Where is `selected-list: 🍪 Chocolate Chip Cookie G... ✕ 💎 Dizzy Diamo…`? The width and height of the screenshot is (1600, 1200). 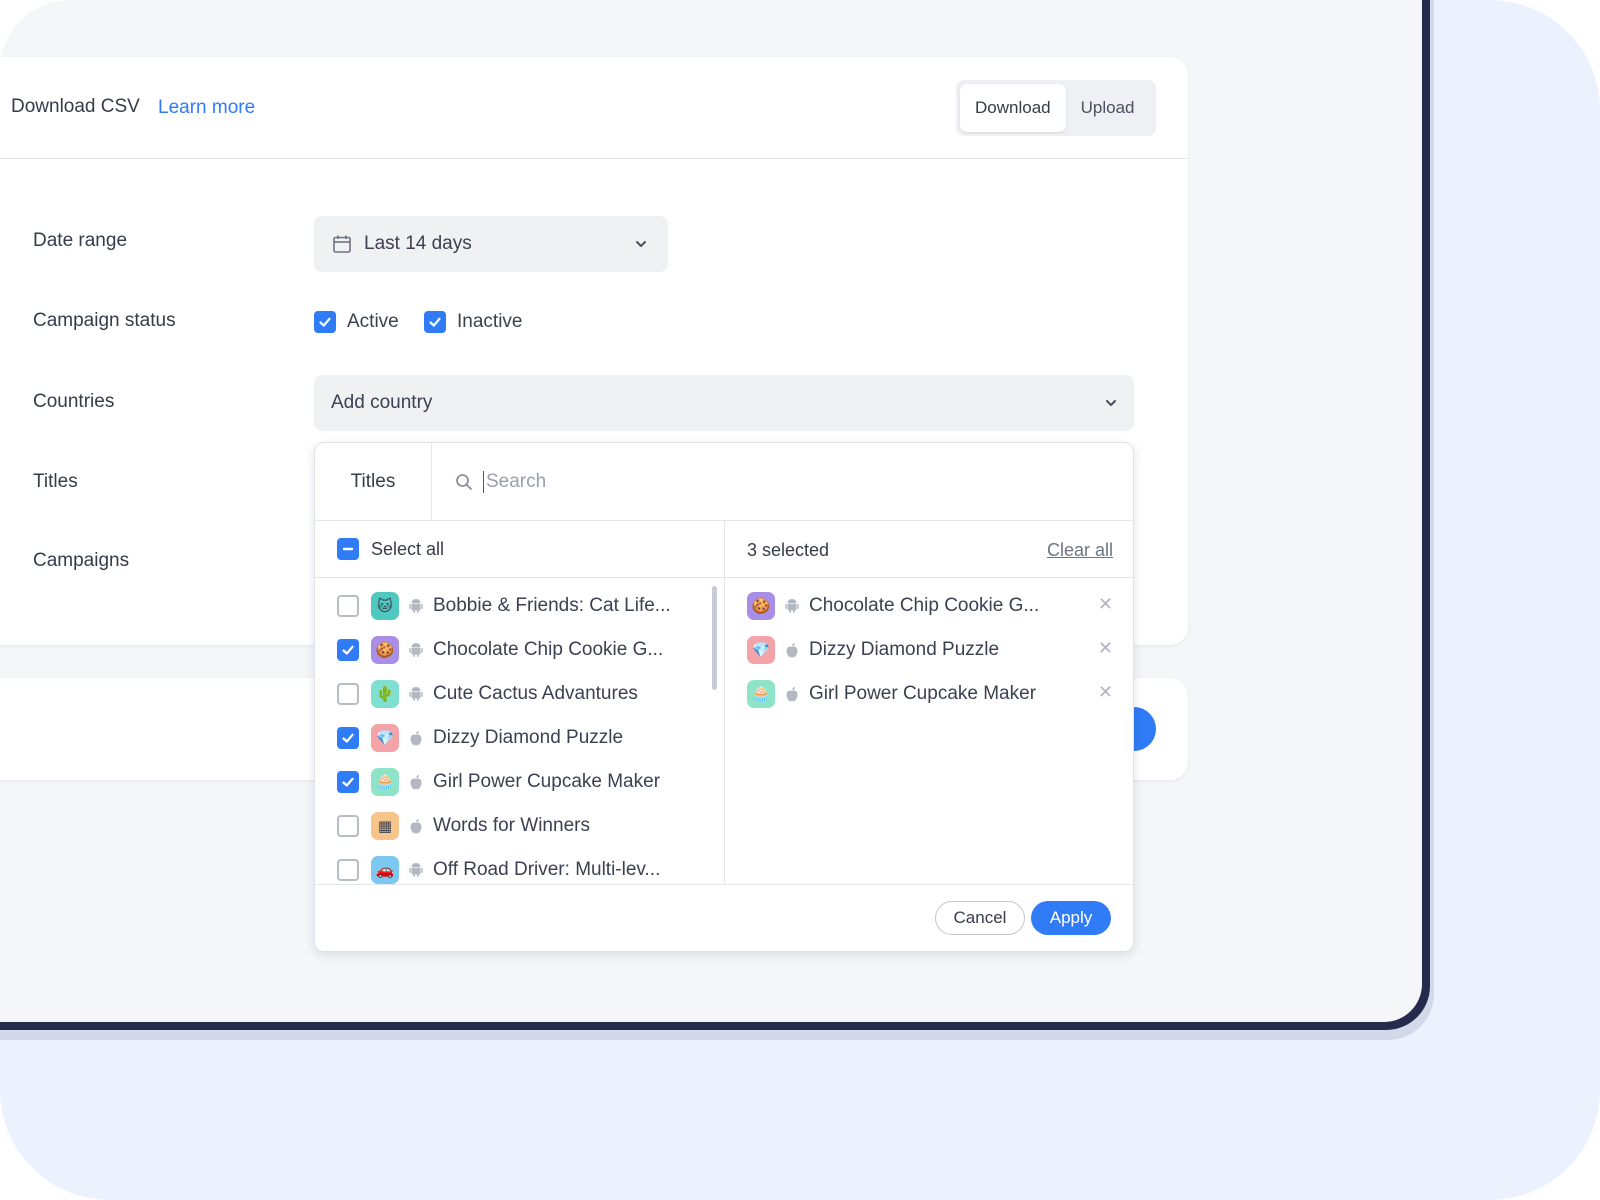 selected-list: 🍪 Chocolate Chip Cookie G... ✕ 💎 Dizzy Diamo… is located at coordinates (929, 731).